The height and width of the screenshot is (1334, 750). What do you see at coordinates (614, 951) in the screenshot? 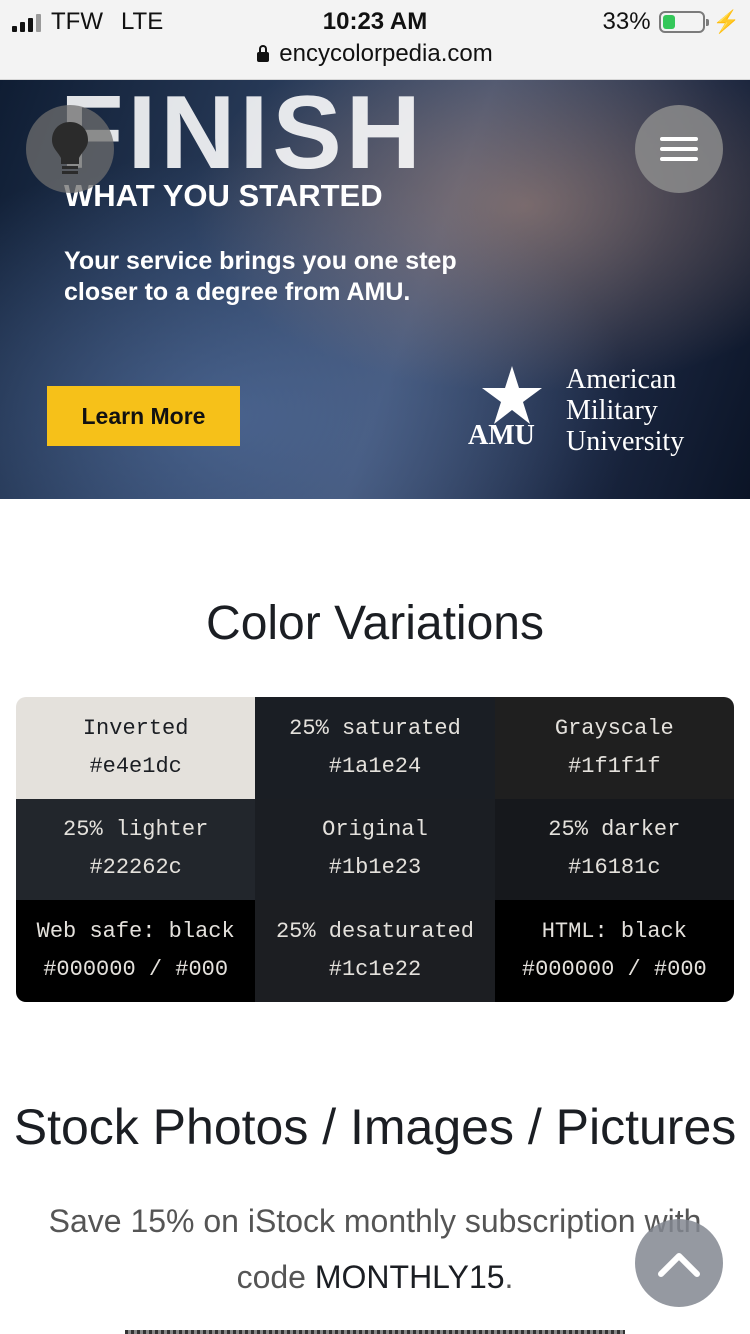
I see `color-variation-cell: HTML: black #000000 / #000` at bounding box center [614, 951].